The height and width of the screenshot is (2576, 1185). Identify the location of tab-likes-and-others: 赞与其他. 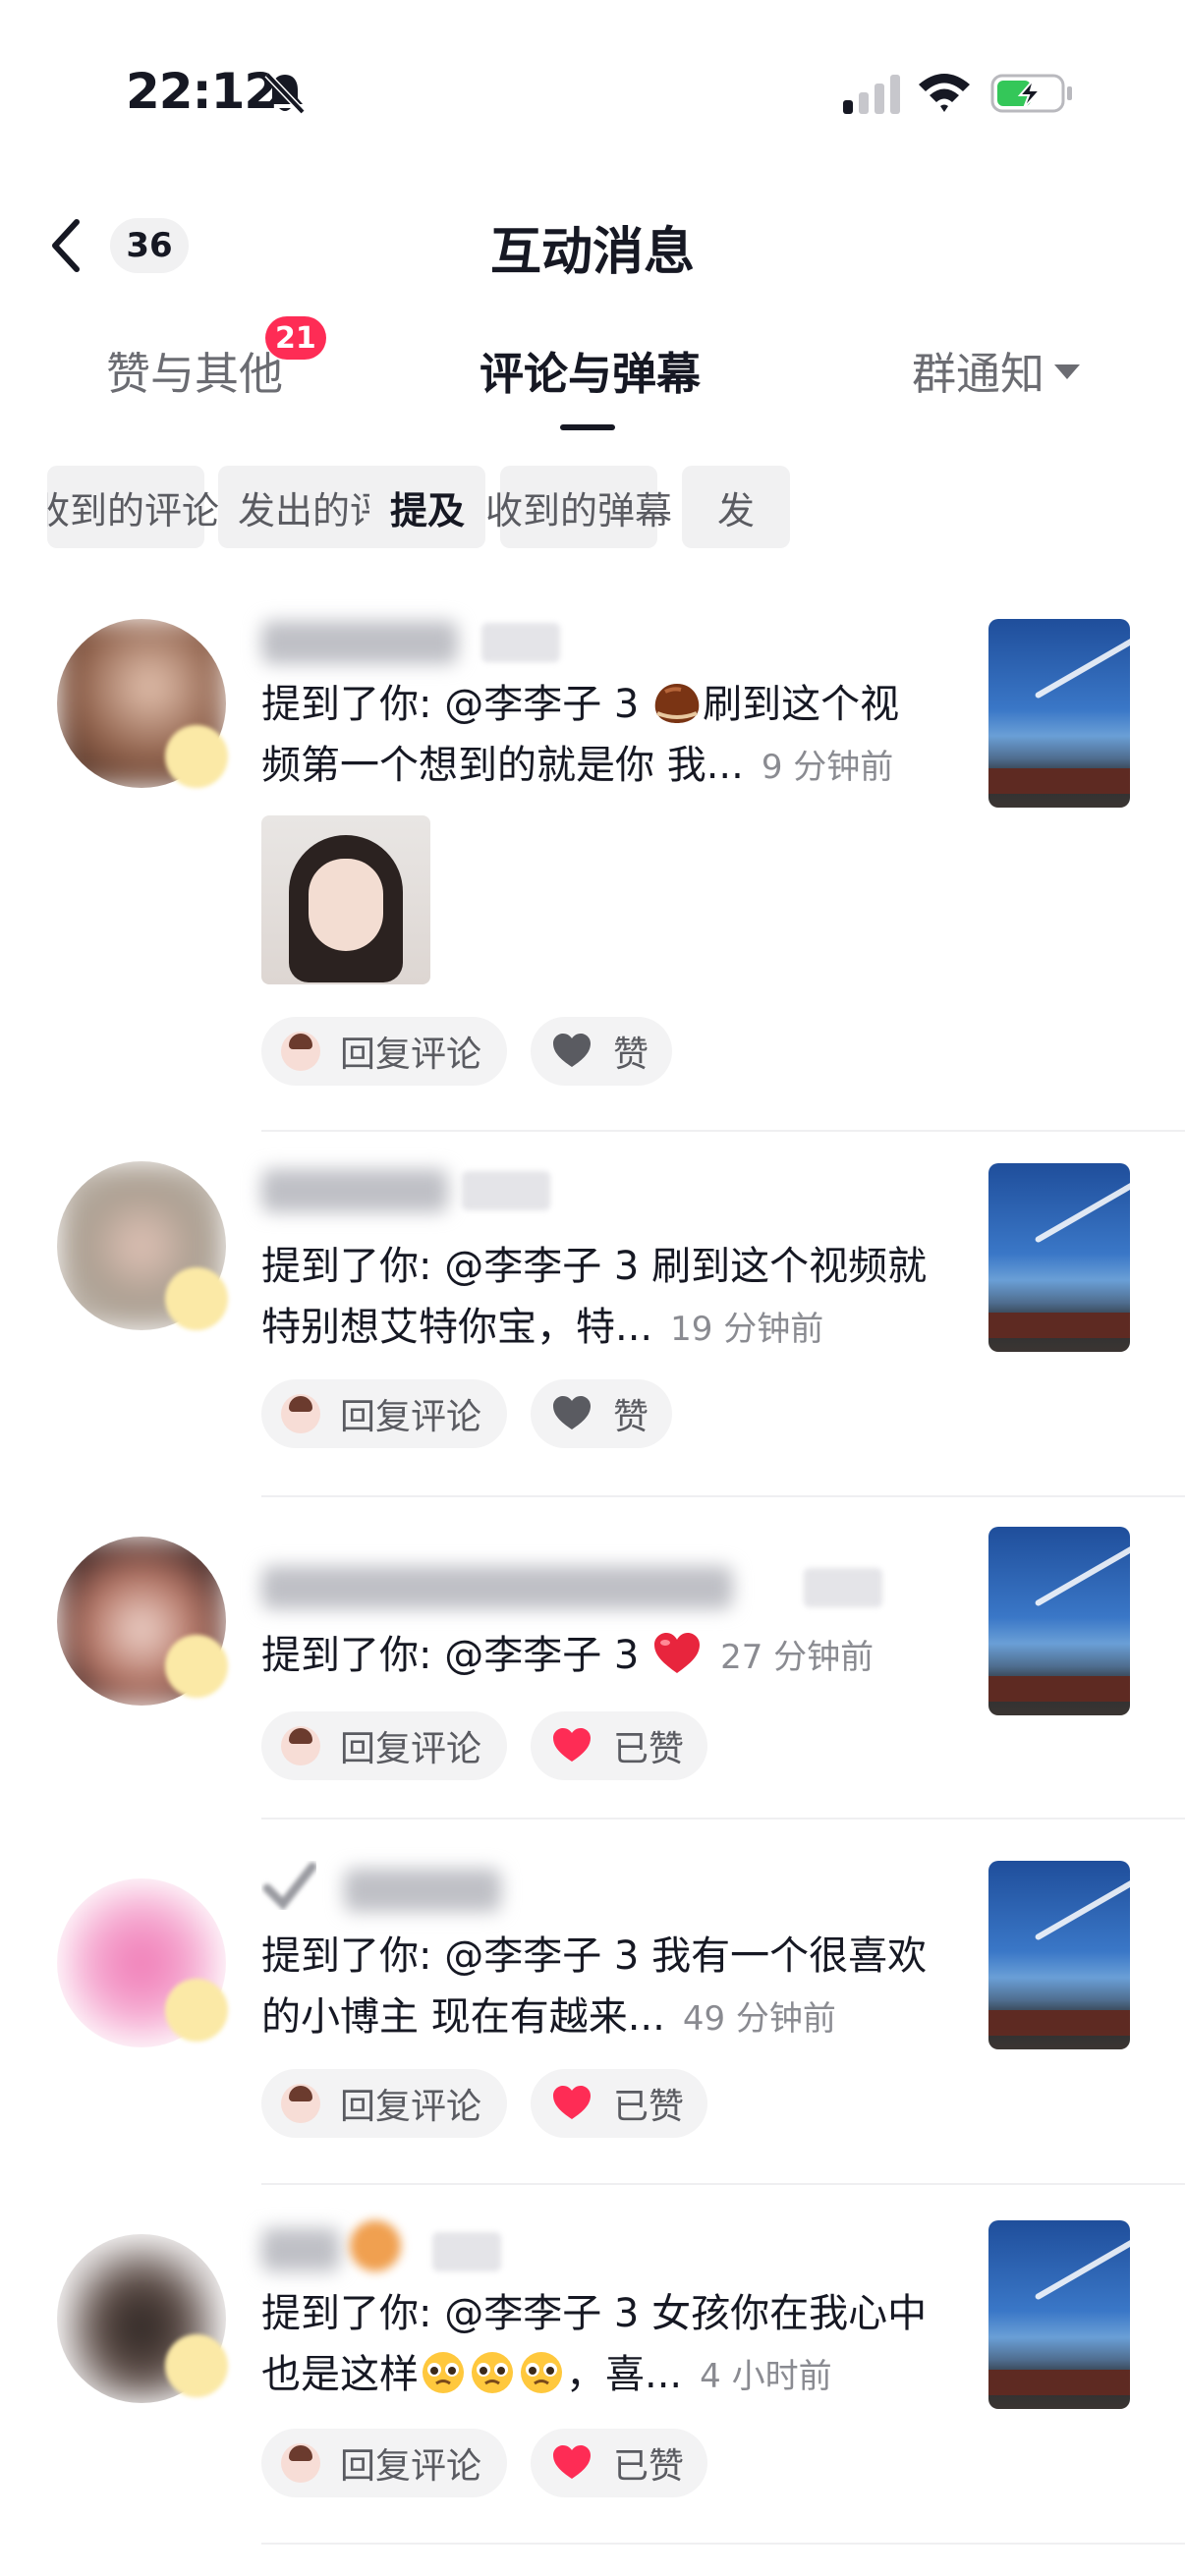
(195, 370).